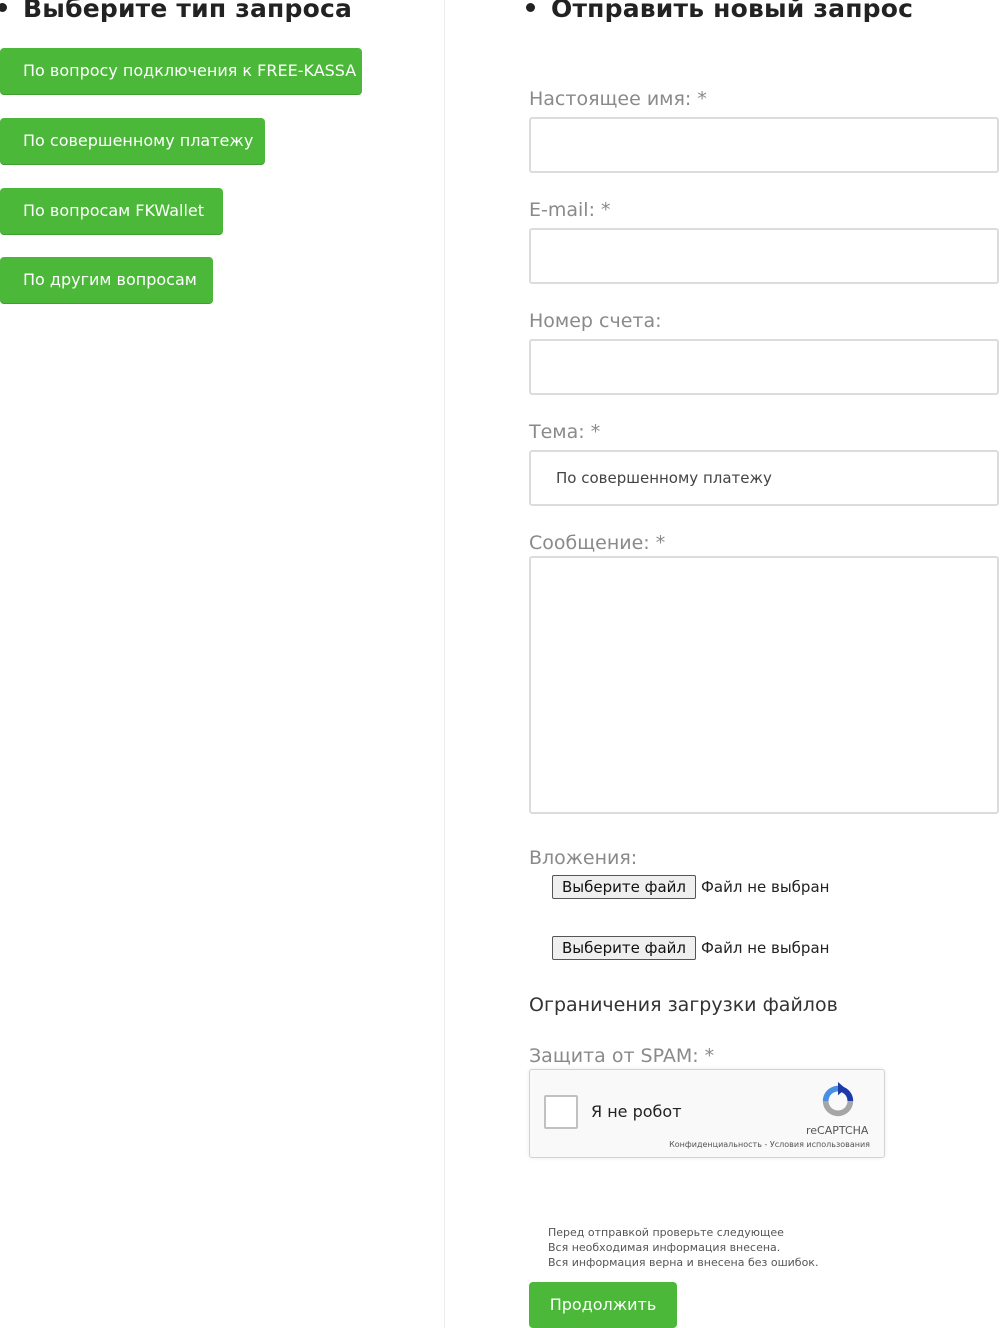  I want to click on choose-file-button-1: Выберите файл, so click(624, 887).